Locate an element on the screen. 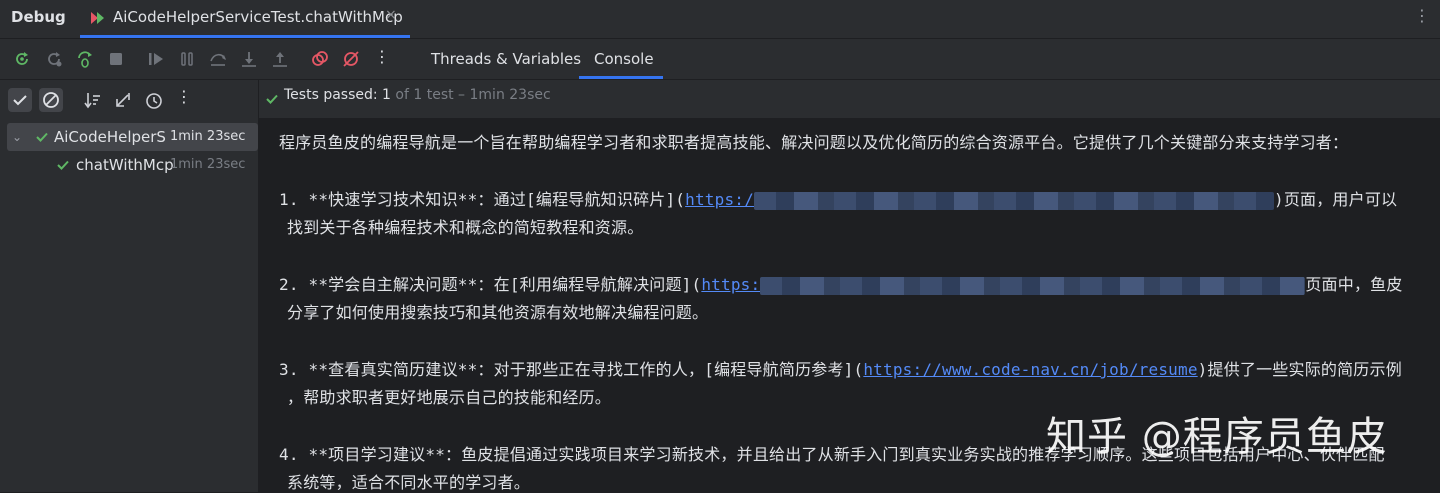  console-text: 页面中，鱼皮 is located at coordinates (1354, 284).